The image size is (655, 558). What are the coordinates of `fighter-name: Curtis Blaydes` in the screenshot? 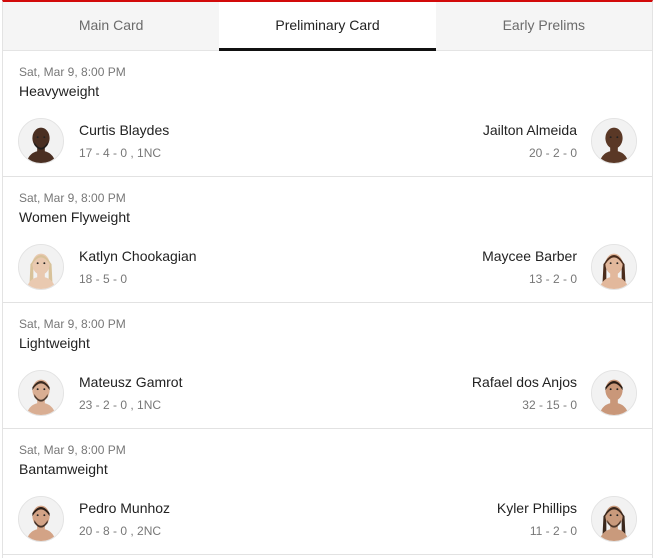 It's located at (124, 130).